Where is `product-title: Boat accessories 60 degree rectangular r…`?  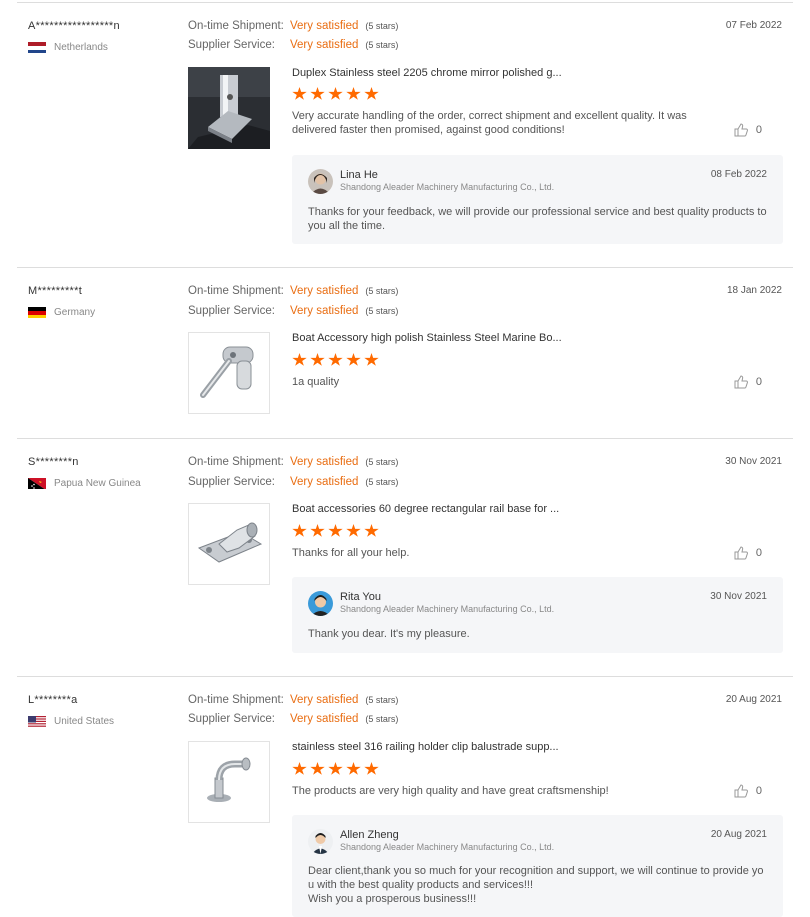
product-title: Boat accessories 60 degree rectangular r… is located at coordinates (437, 509).